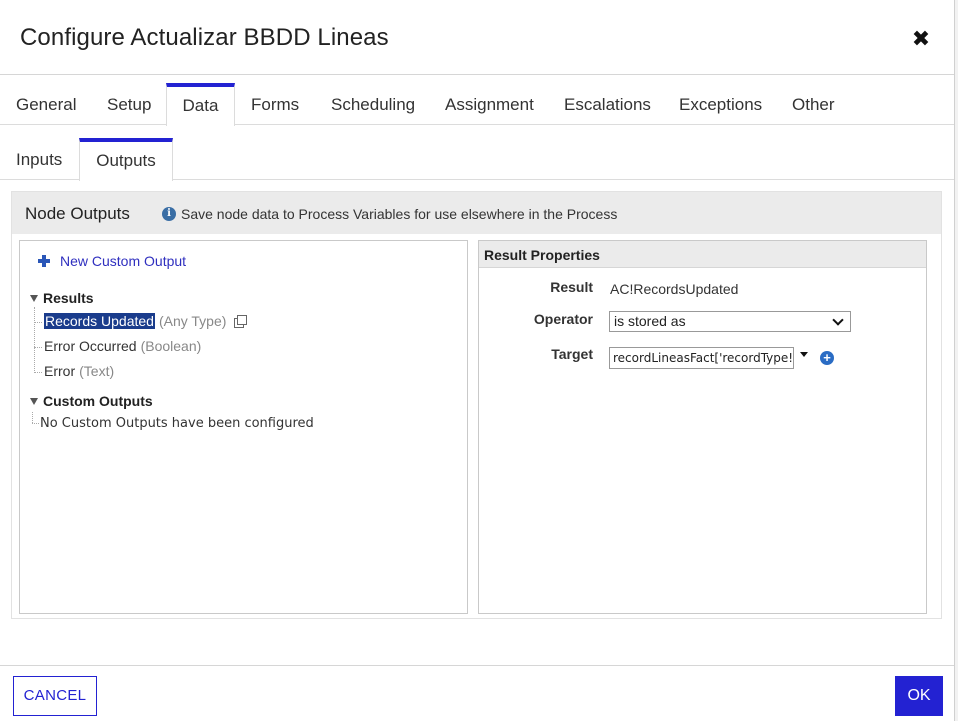 The image size is (958, 721). What do you see at coordinates (59, 371) in the screenshot?
I see `result-name: Error` at bounding box center [59, 371].